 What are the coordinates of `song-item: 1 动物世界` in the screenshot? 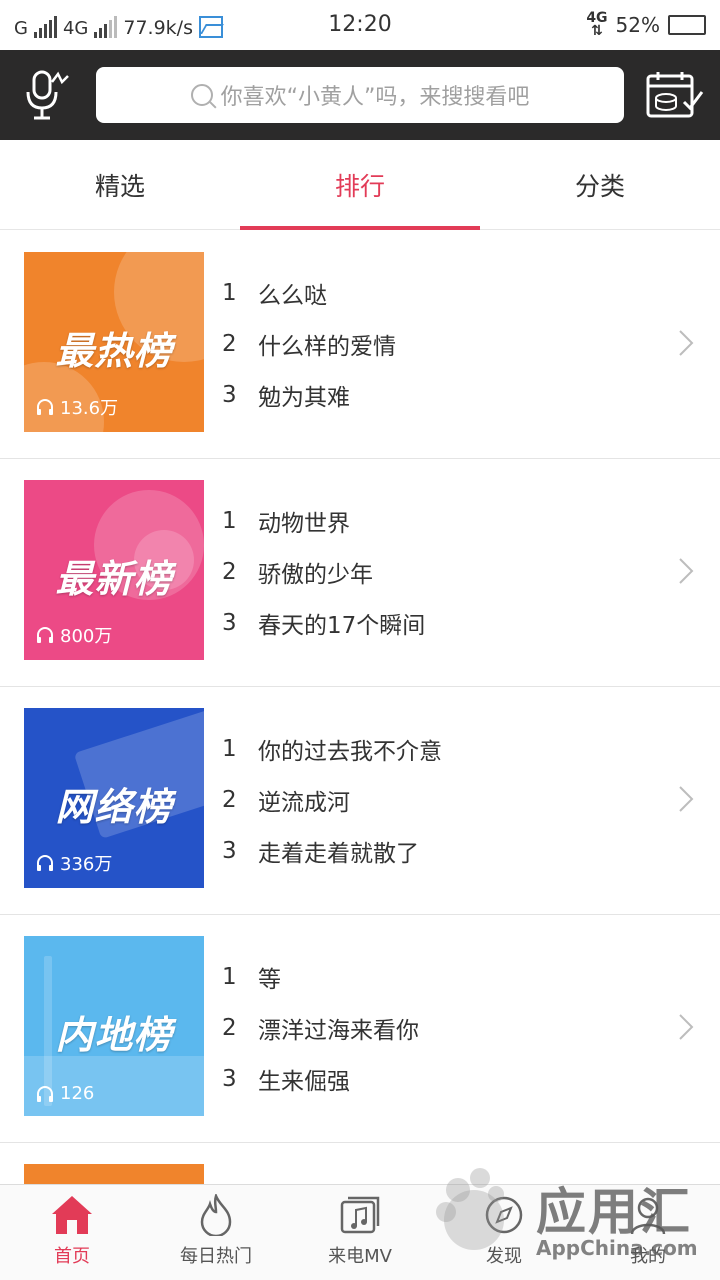 It's located at (323, 520).